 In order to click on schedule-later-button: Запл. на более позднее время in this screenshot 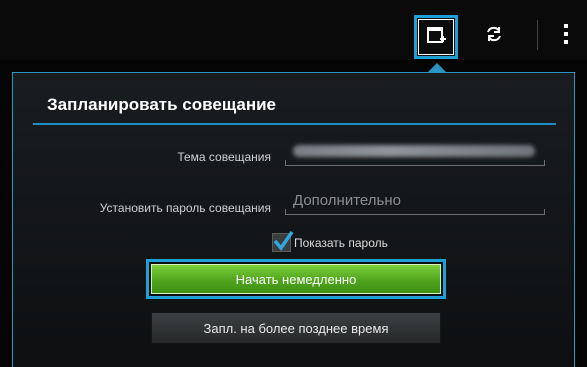, I will do `click(296, 328)`.